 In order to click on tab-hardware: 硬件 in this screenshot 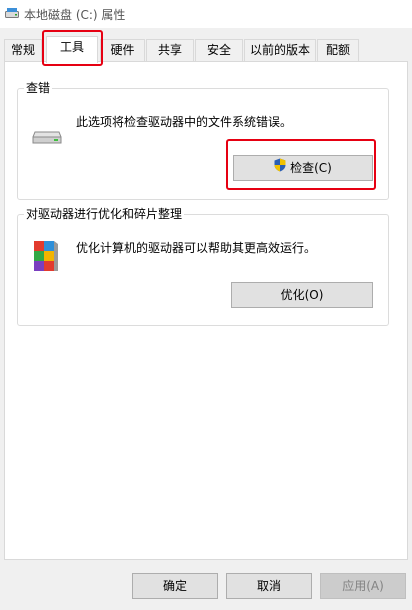, I will do `click(122, 50)`.